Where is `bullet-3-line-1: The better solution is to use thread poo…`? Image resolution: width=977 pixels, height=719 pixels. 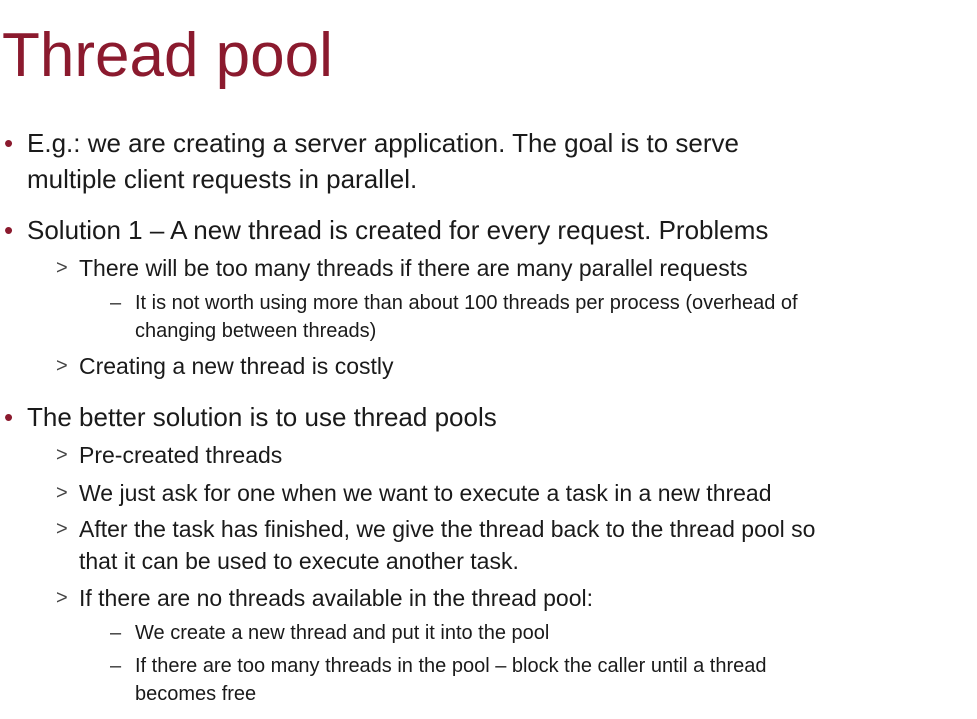
bullet-3-line-1: The better solution is to use thread poo… is located at coordinates (262, 417).